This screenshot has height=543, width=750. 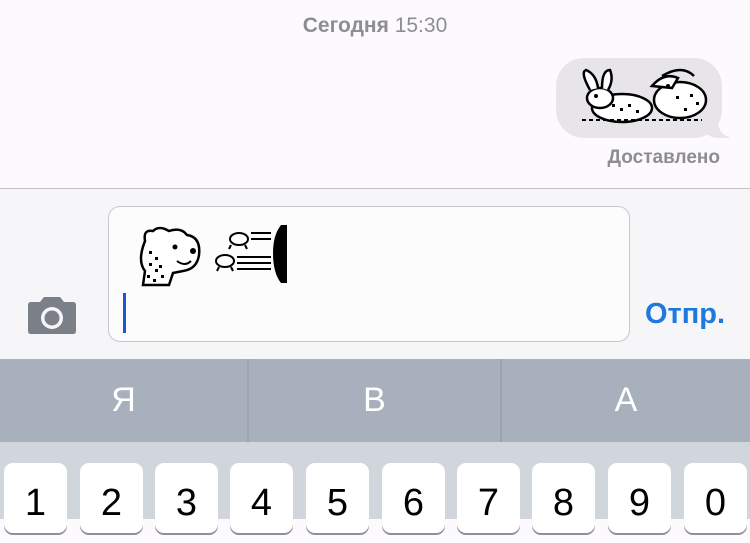 I want to click on key-6: 6, so click(x=413, y=498).